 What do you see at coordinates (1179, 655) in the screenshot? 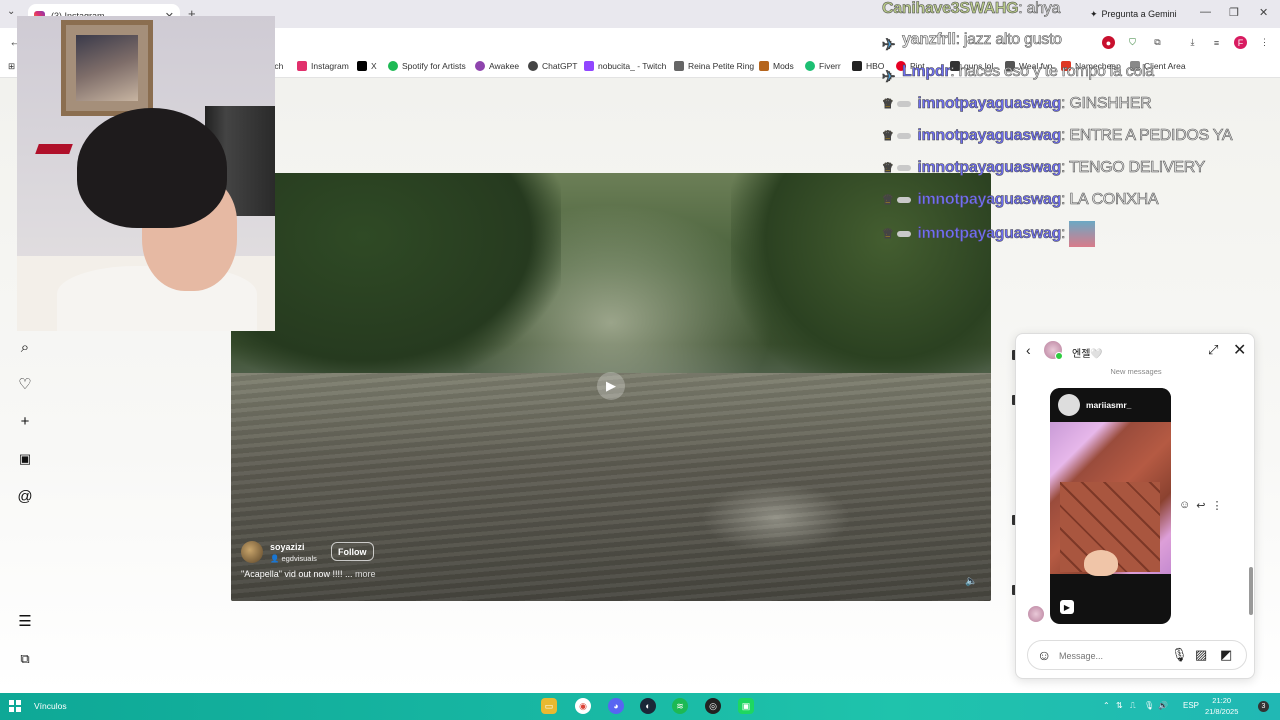
I see `microphone-icon: 🎙` at bounding box center [1179, 655].